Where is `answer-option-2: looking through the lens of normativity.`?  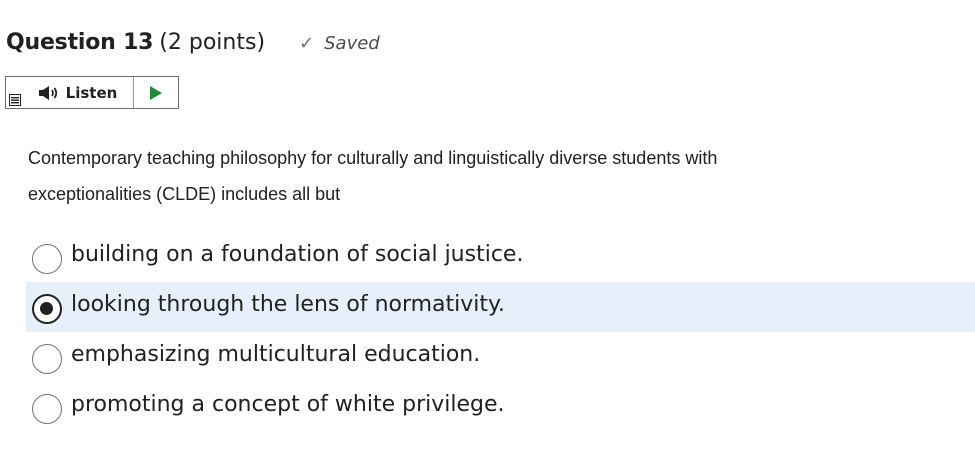
answer-option-2: looking through the lens of normativity. is located at coordinates (500, 307).